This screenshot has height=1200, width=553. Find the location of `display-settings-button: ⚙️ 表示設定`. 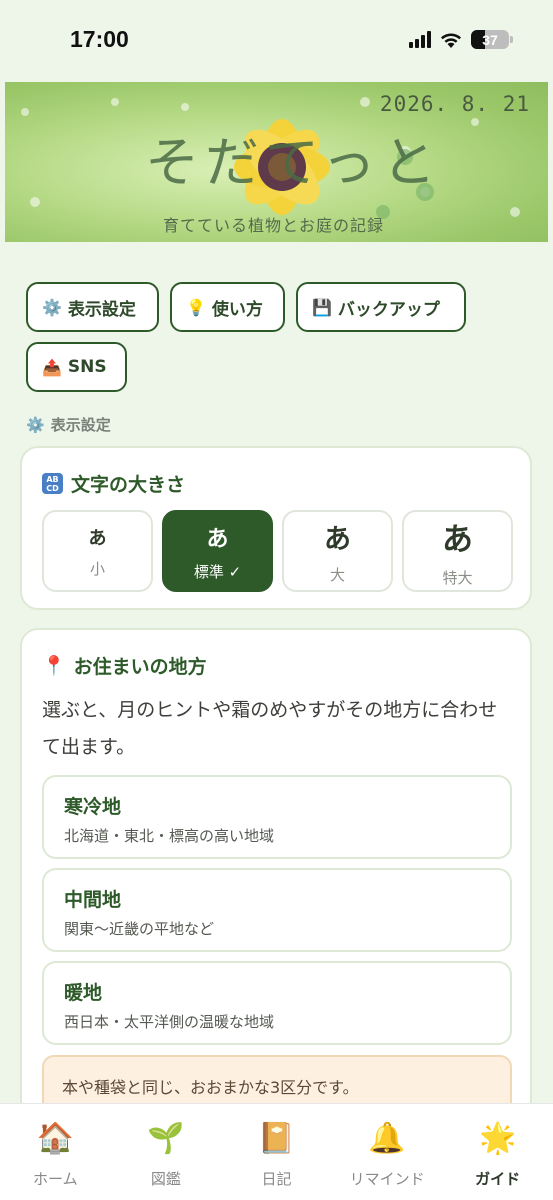

display-settings-button: ⚙️ 表示設定 is located at coordinates (92, 307).